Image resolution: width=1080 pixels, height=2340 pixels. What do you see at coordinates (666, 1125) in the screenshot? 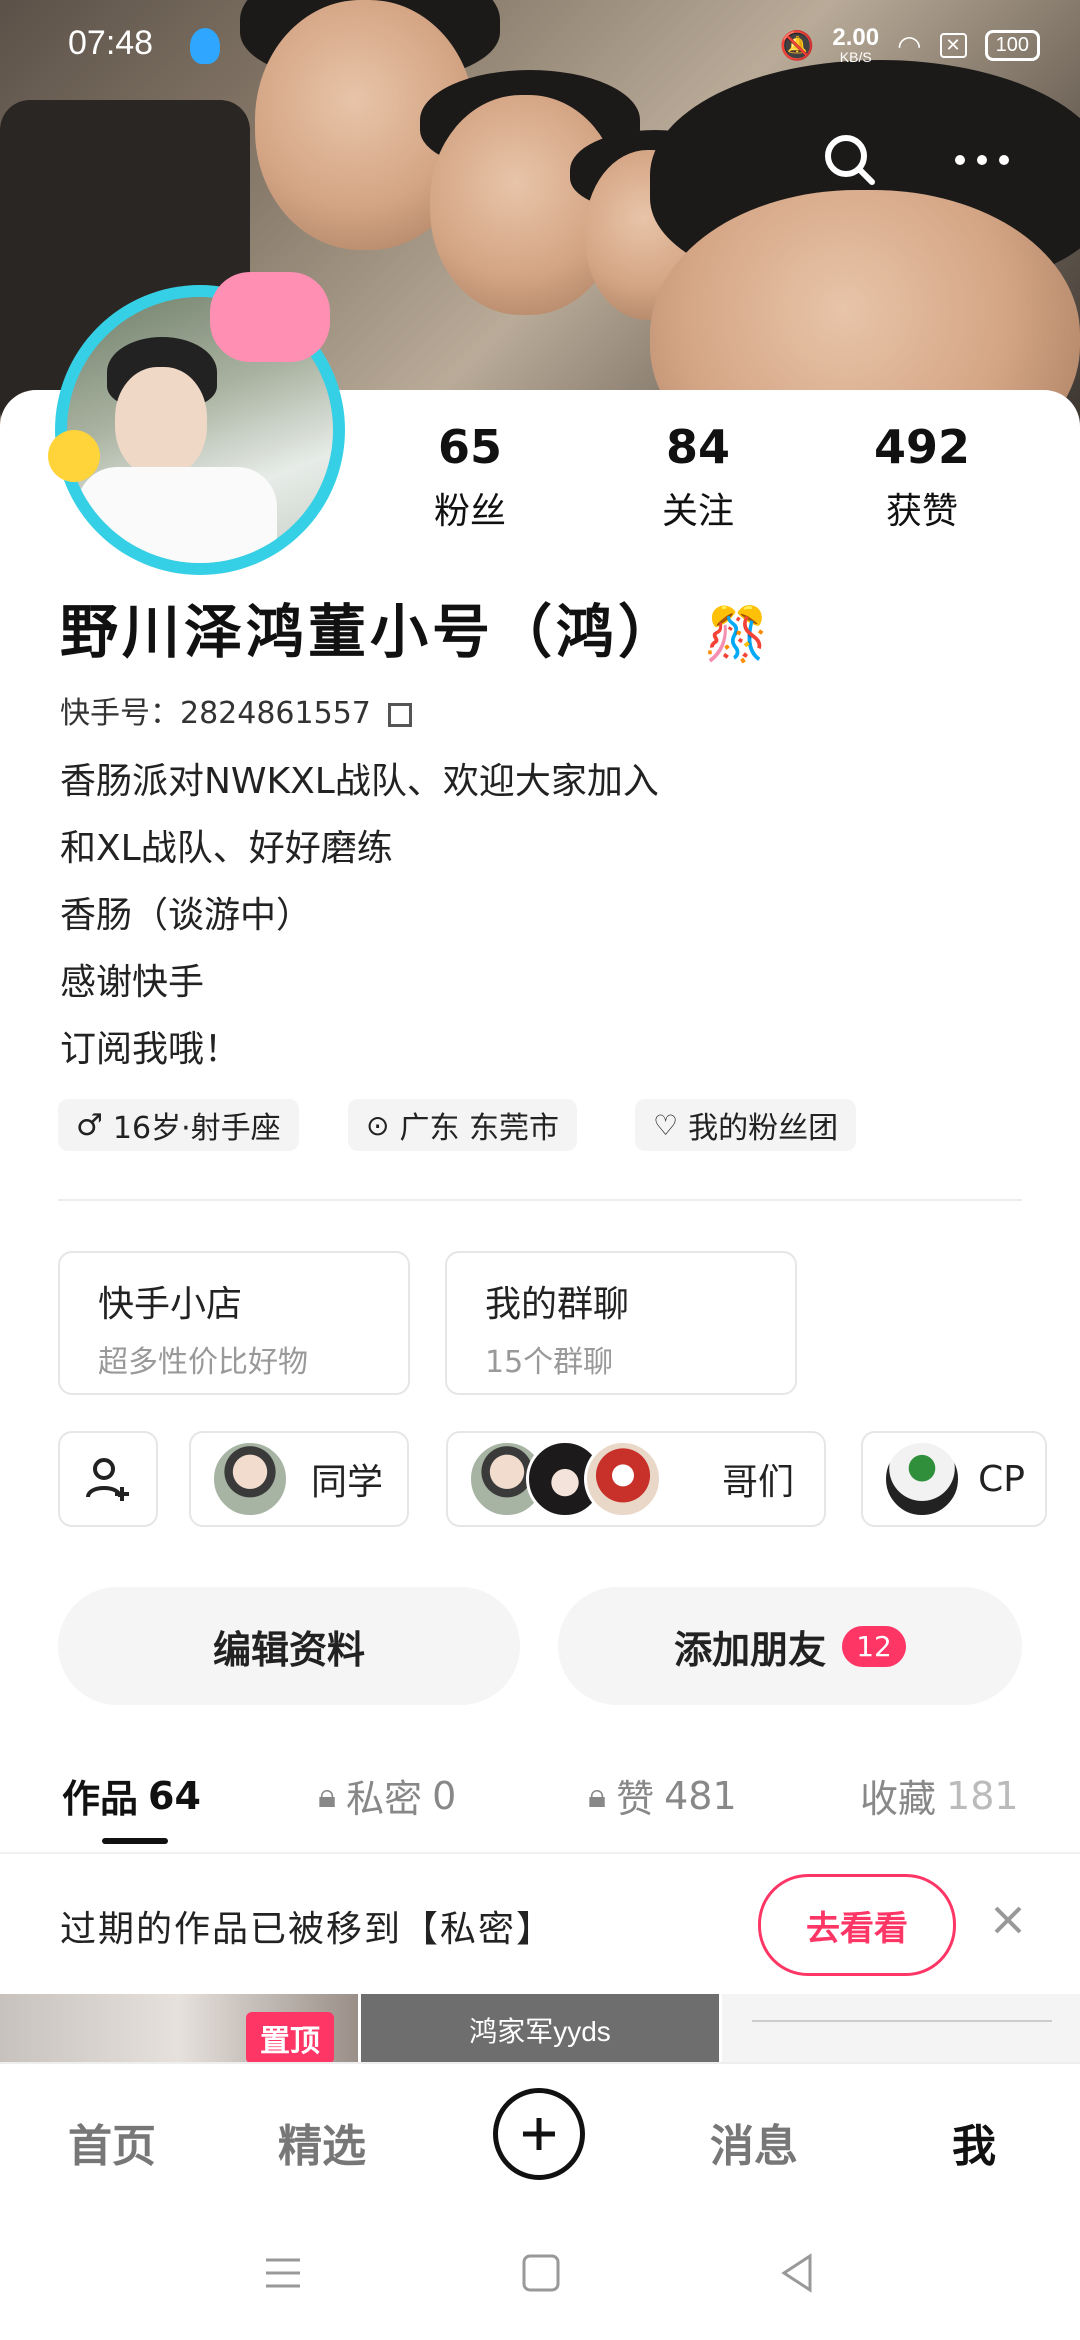
I see `heart-icon: ♡` at bounding box center [666, 1125].